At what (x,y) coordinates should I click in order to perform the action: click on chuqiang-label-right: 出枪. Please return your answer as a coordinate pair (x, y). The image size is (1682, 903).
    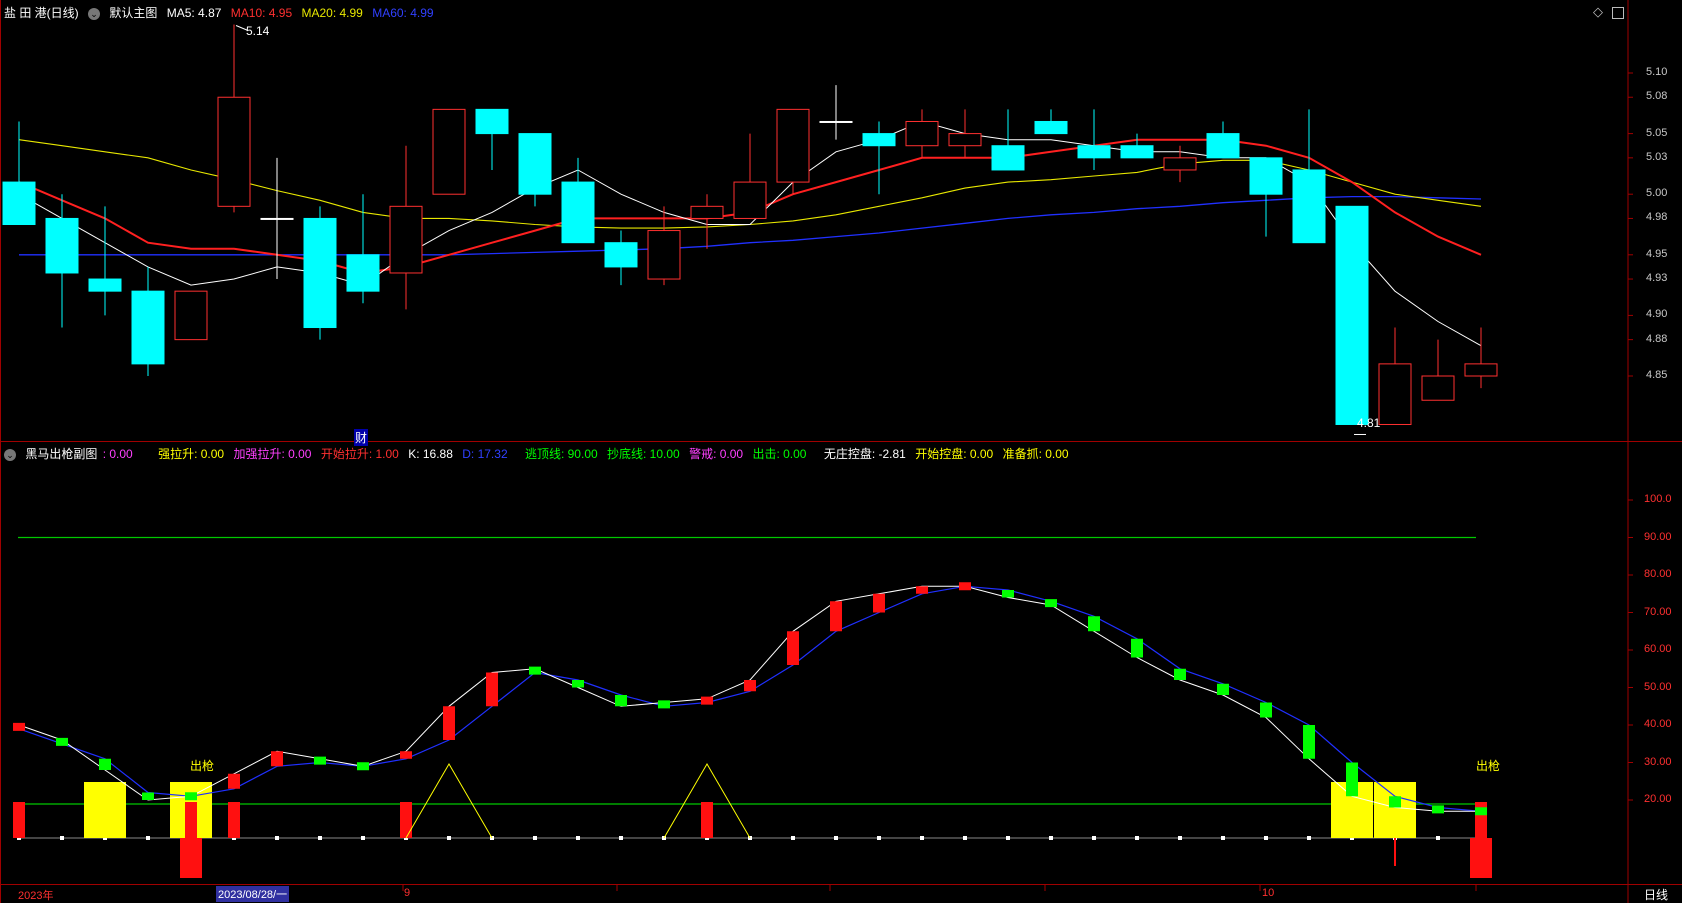
    Looking at the image, I should click on (1488, 766).